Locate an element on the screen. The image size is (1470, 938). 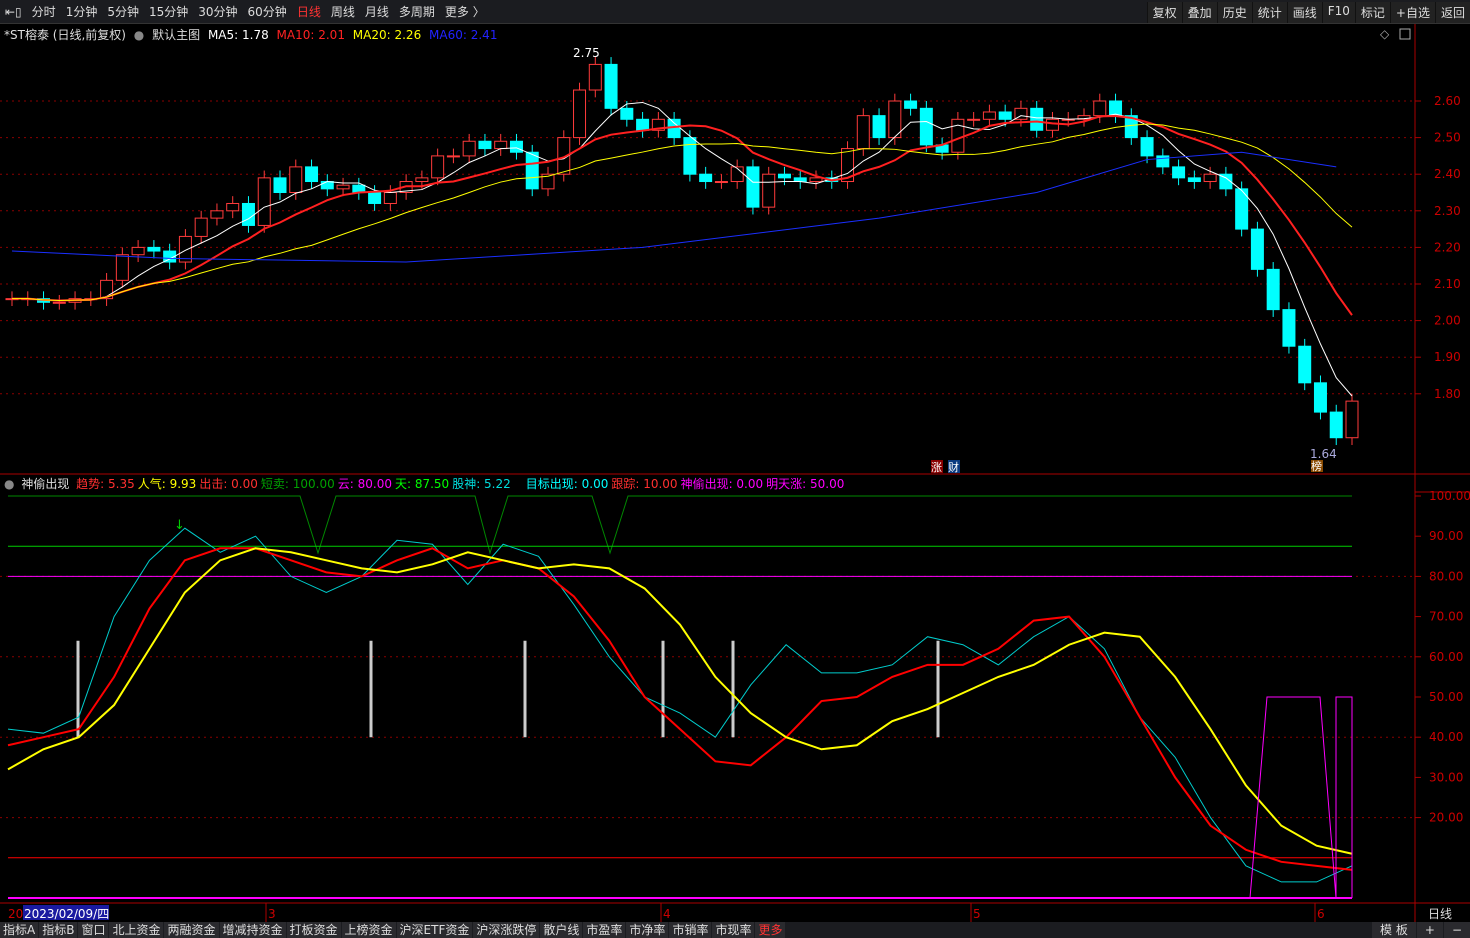
xaxis-label: 5 is located at coordinates (977, 914).